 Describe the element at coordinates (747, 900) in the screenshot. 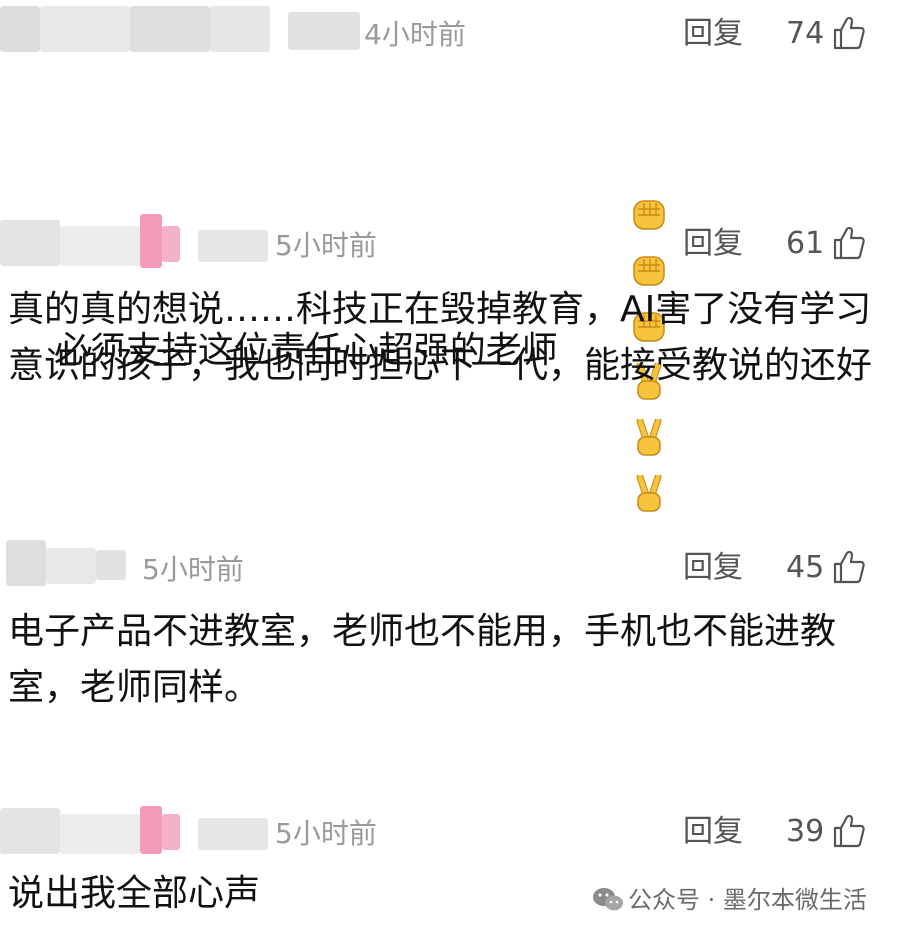

I see `watermark-text: 公众号 · 墨尔本微生活` at that location.